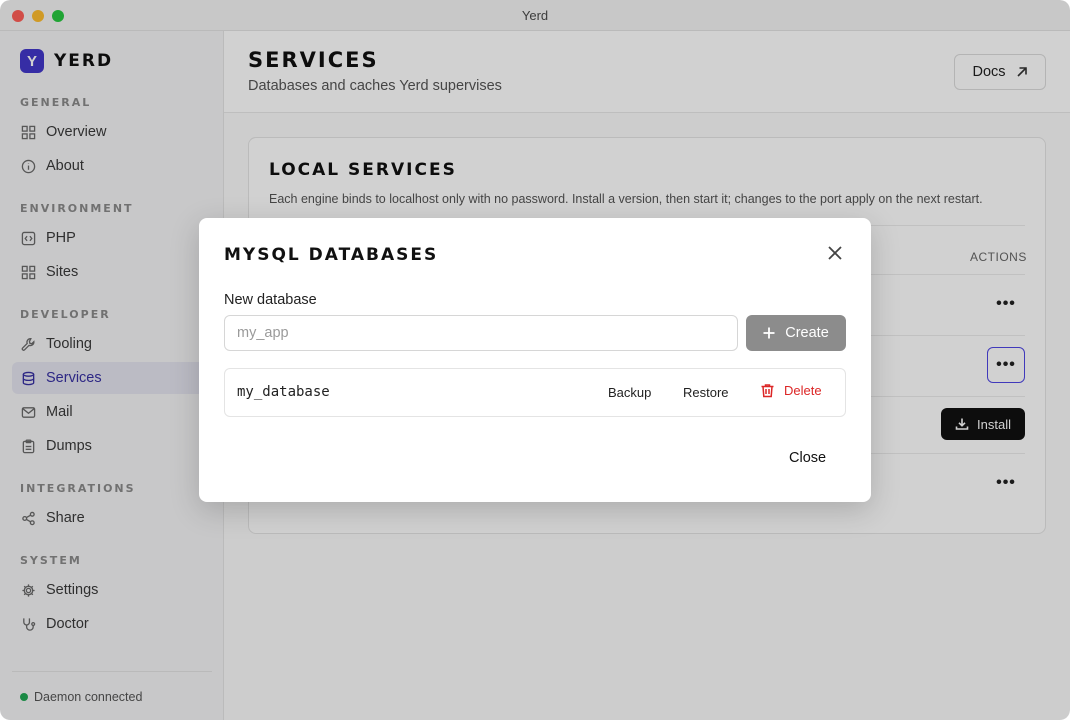 The width and height of the screenshot is (1070, 720). What do you see at coordinates (807, 458) in the screenshot?
I see `close-button: Close` at bounding box center [807, 458].